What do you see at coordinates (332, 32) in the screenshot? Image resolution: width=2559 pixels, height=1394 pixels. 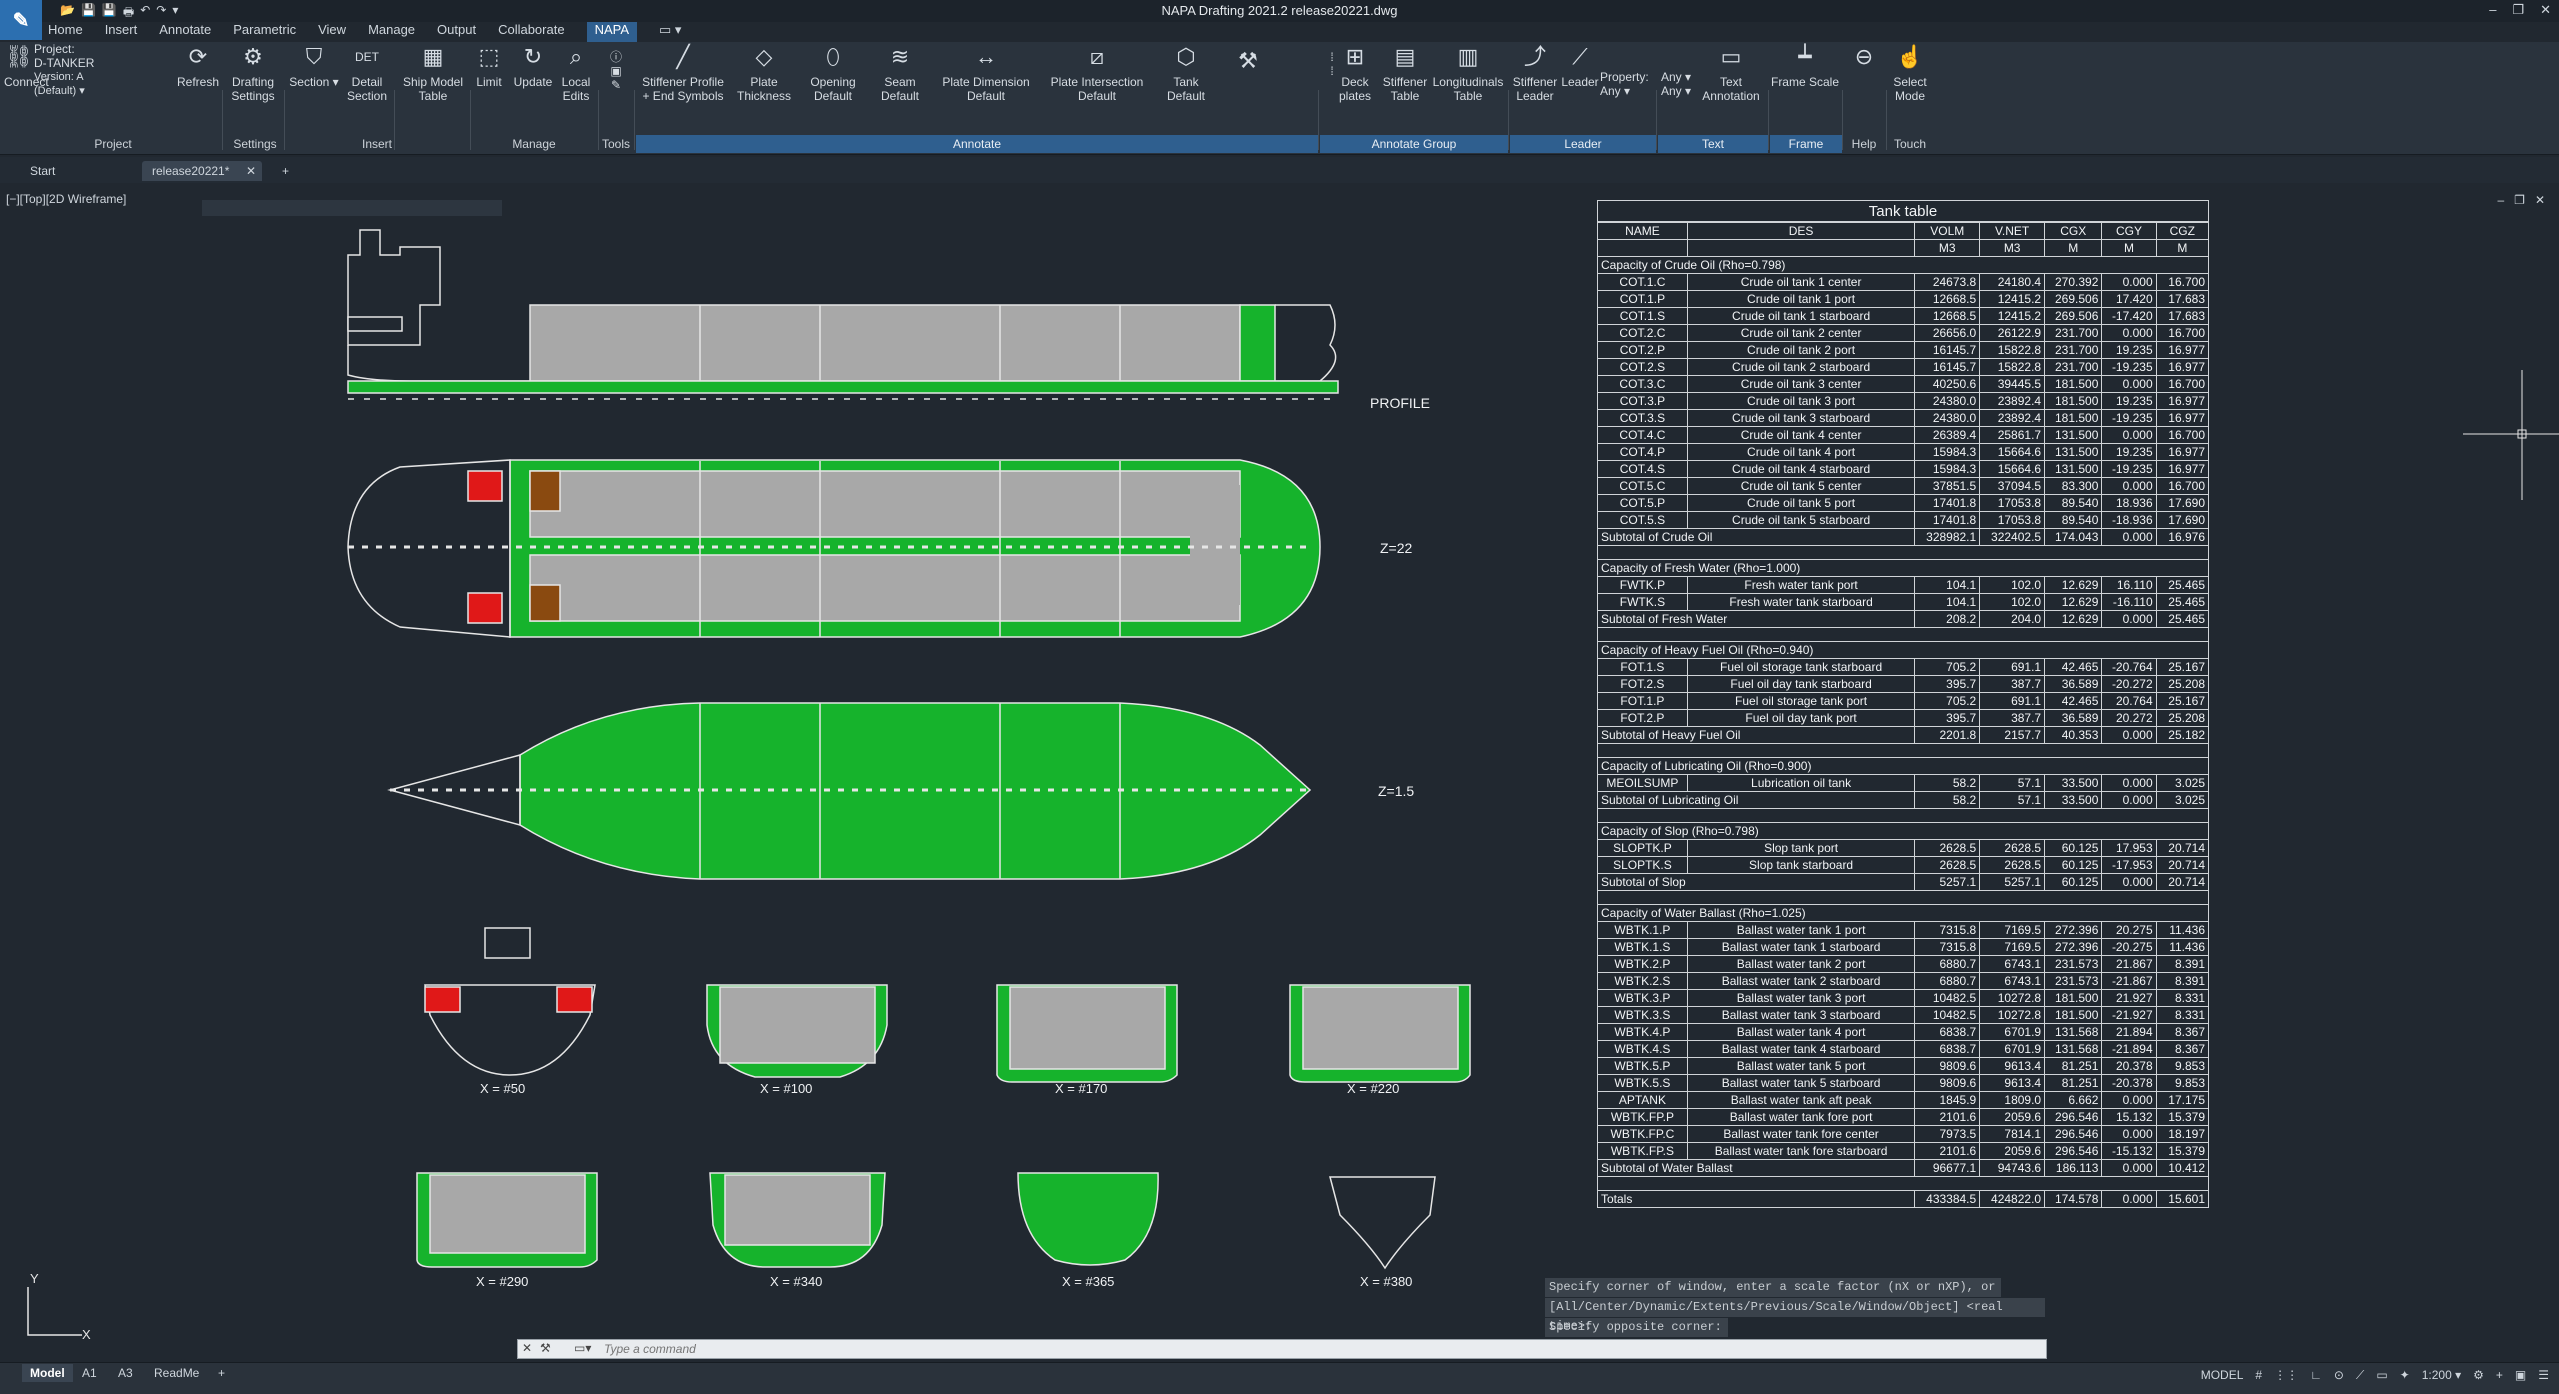 I see `tab-view: View` at bounding box center [332, 32].